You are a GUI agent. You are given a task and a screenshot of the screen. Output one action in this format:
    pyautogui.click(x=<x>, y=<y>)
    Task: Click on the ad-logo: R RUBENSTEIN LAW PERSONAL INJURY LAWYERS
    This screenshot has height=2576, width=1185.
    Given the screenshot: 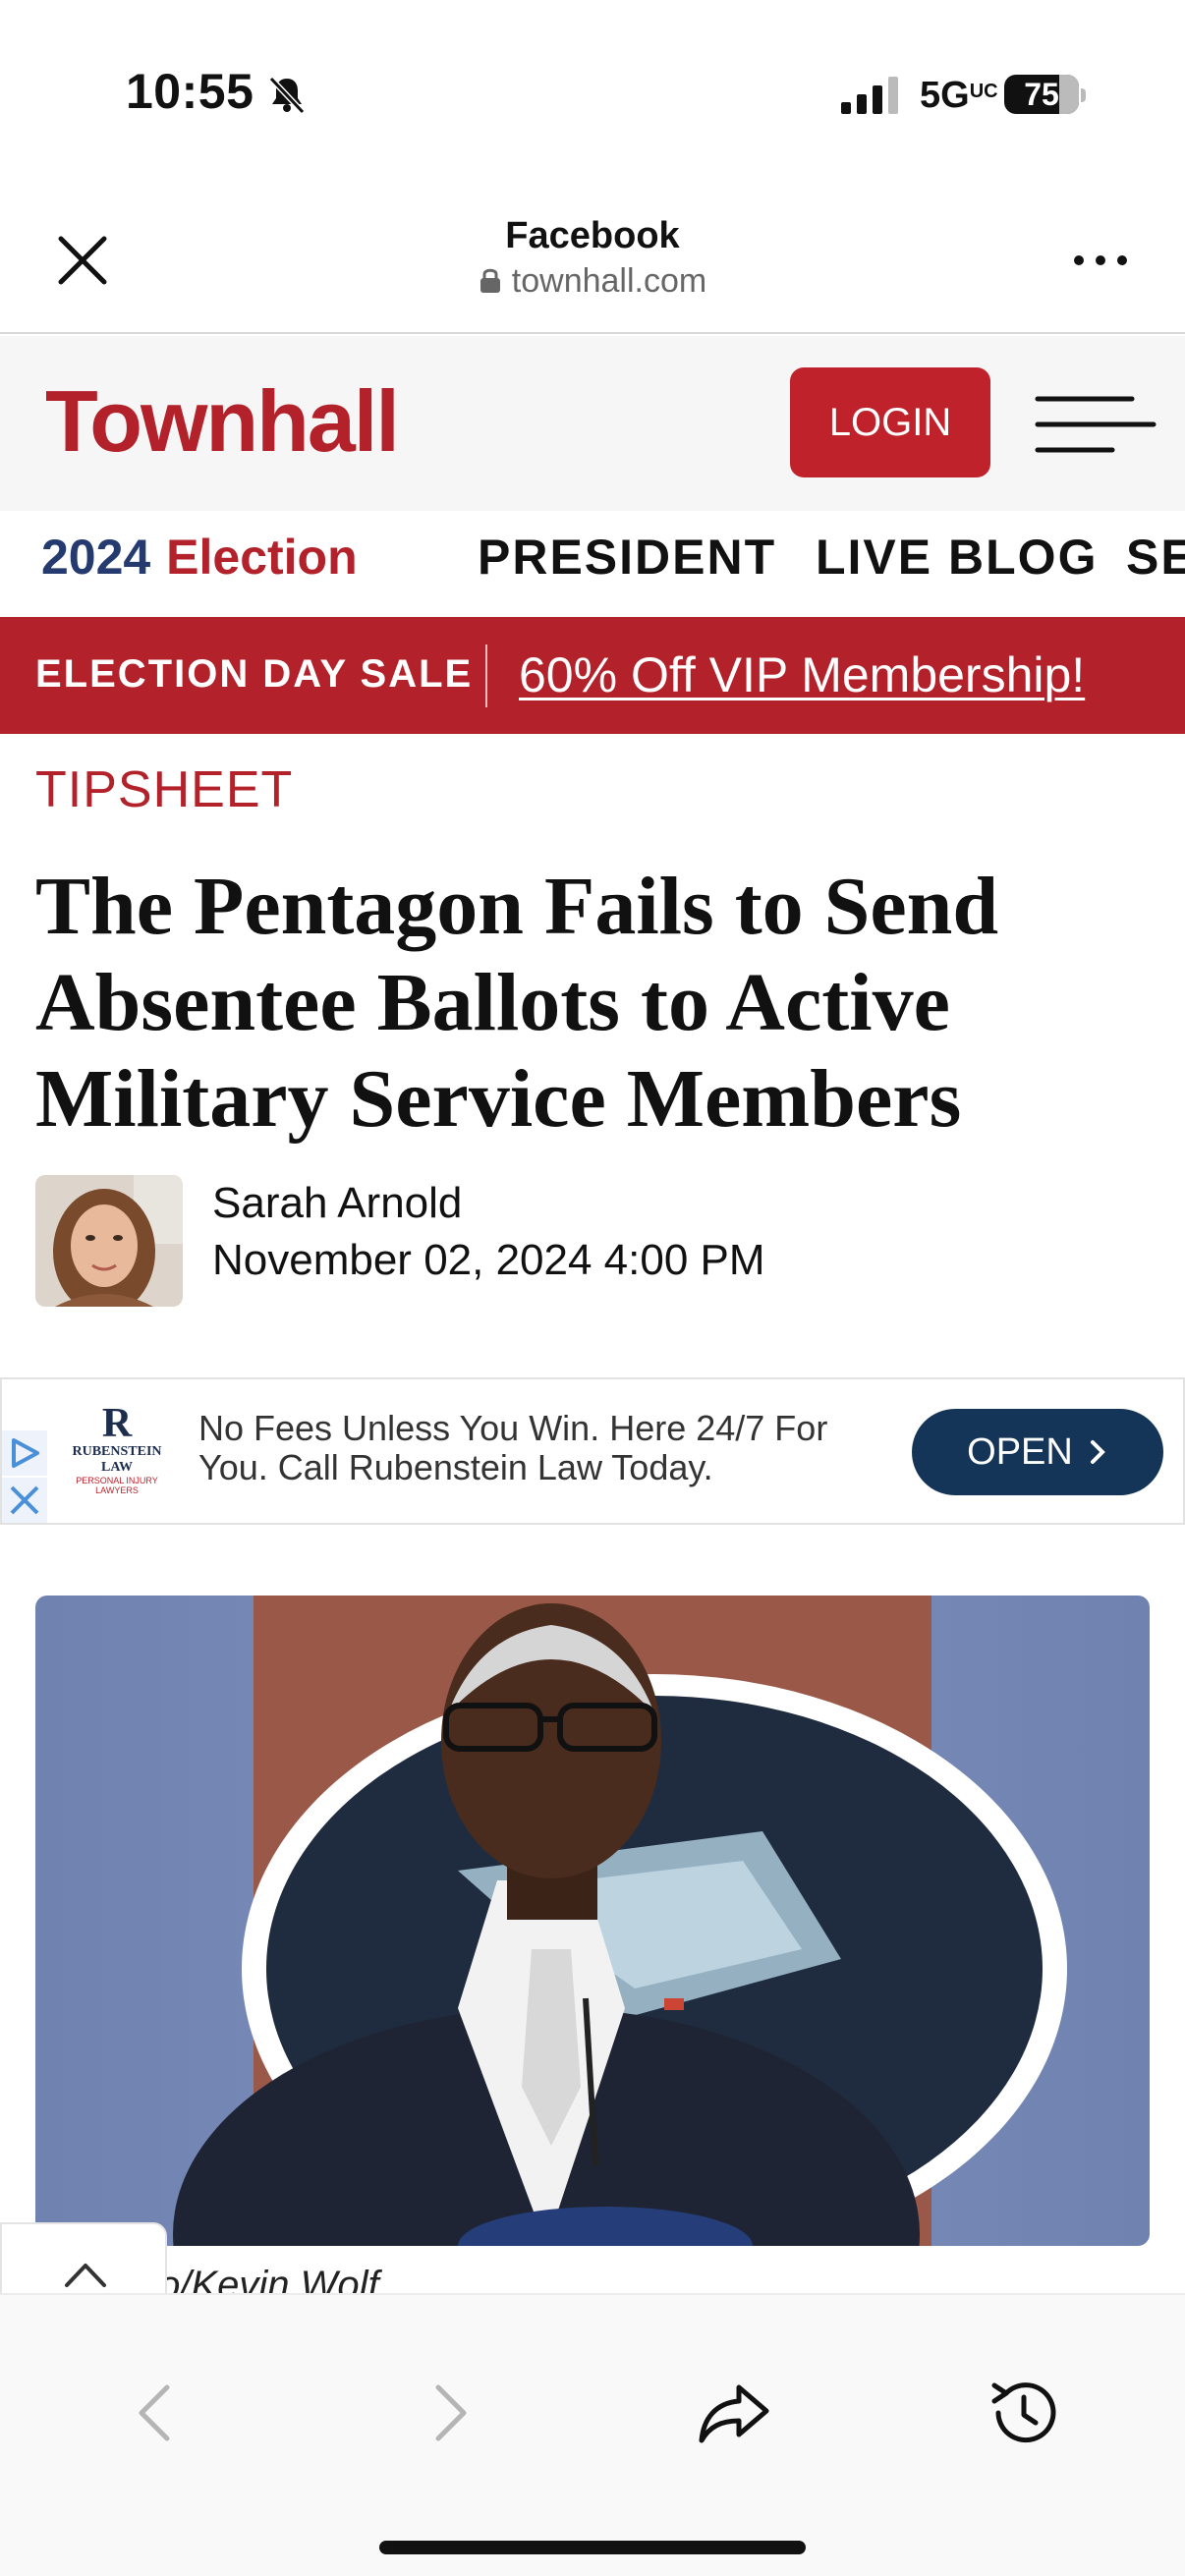 What is the action you would take?
    pyautogui.click(x=117, y=1448)
    